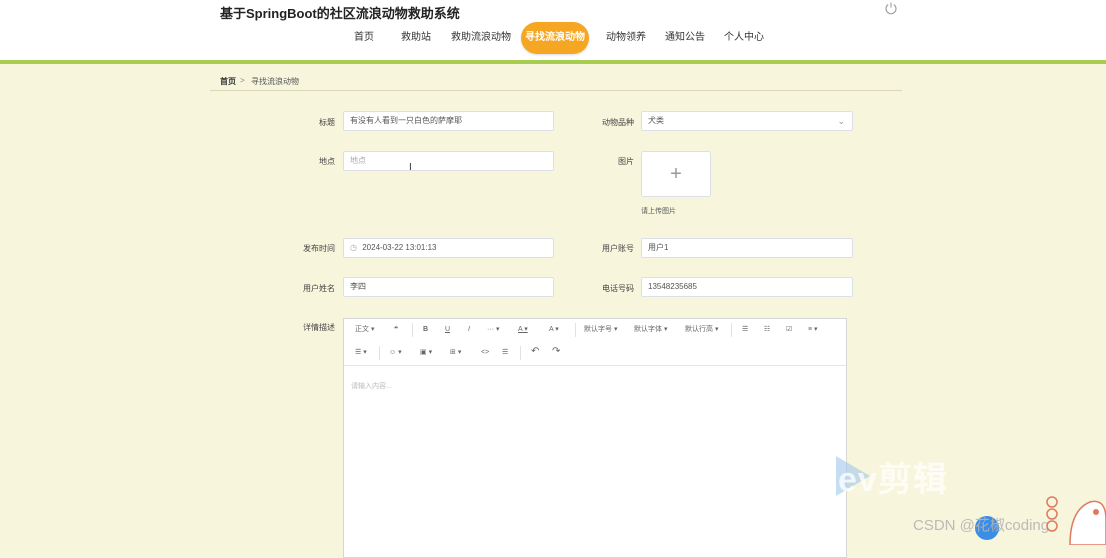  I want to click on breadcrumb-home: 首页, so click(228, 81).